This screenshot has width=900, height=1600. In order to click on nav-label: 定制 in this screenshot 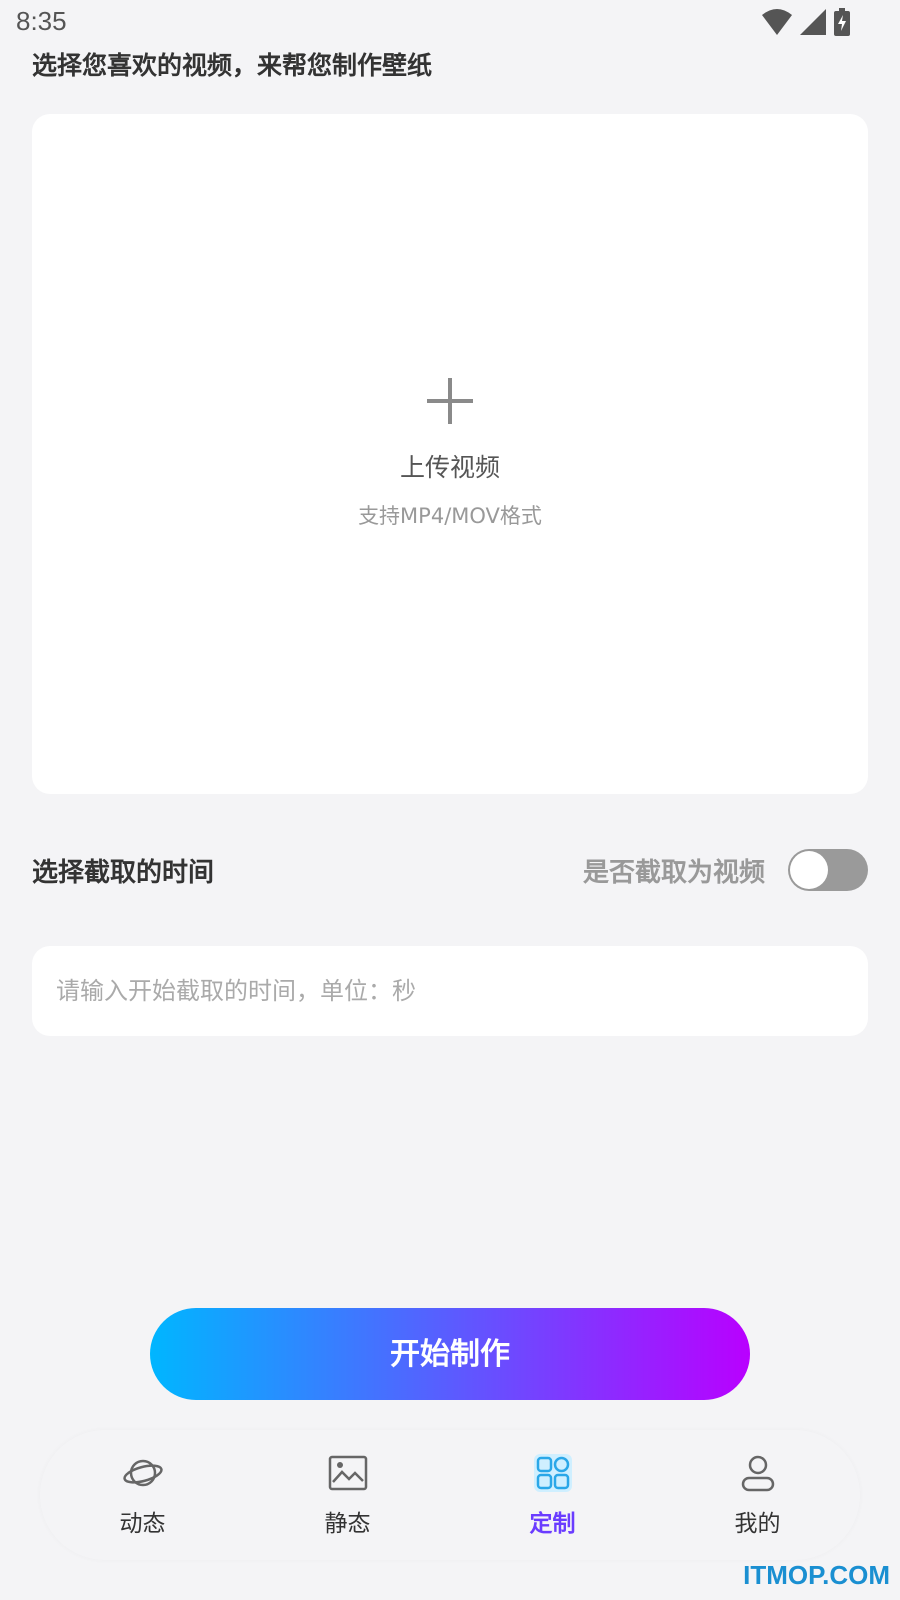, I will do `click(552, 1524)`.